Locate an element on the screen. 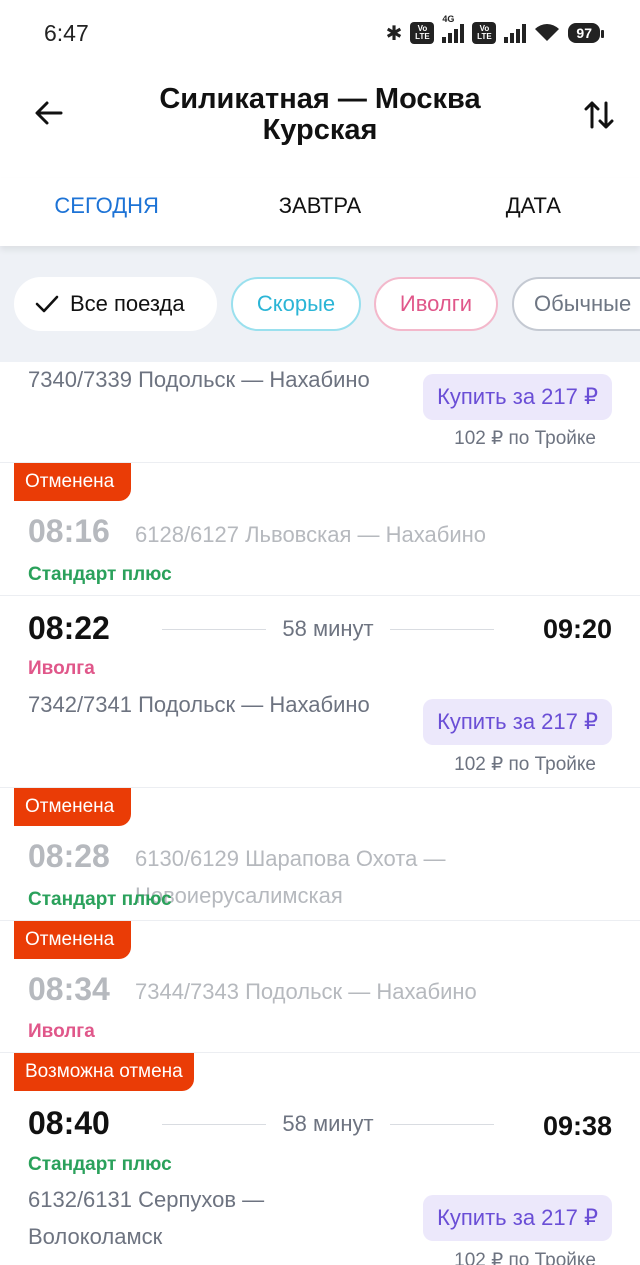  filter-express: Скорые is located at coordinates (296, 304).